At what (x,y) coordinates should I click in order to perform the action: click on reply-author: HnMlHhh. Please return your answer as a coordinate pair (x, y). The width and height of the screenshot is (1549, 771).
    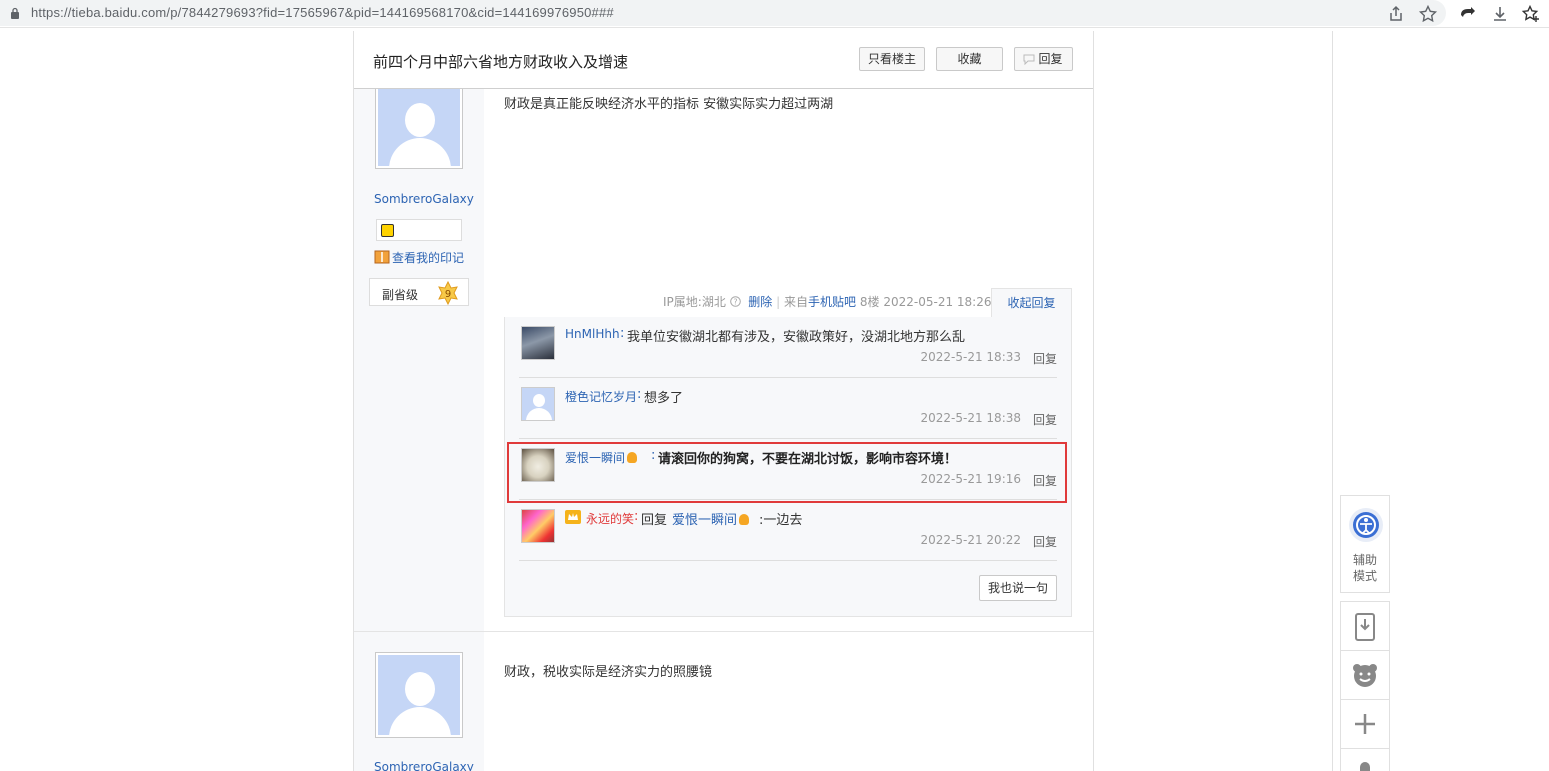
    Looking at the image, I should click on (592, 334).